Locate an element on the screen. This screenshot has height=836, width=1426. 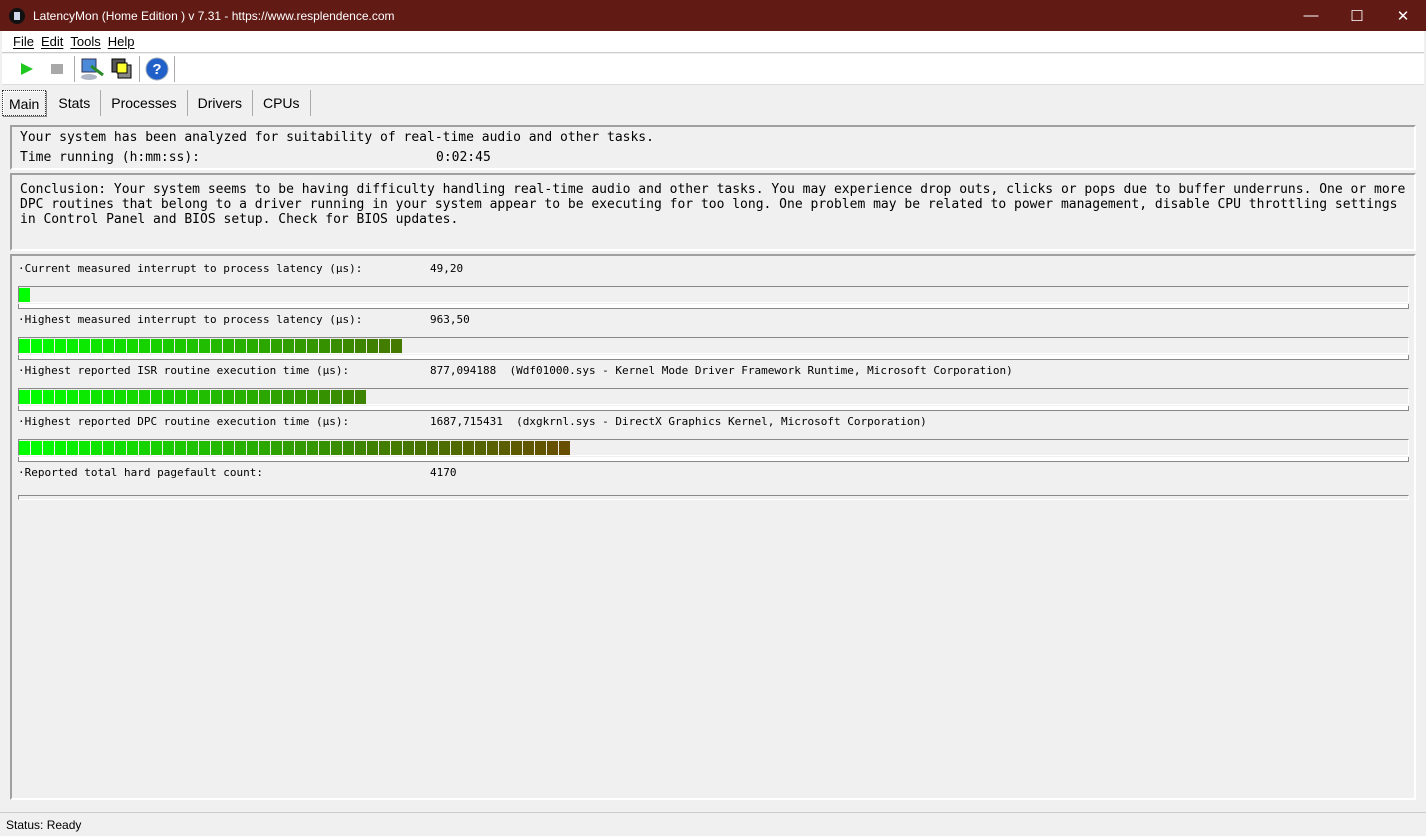
stop-button is located at coordinates (57, 69).